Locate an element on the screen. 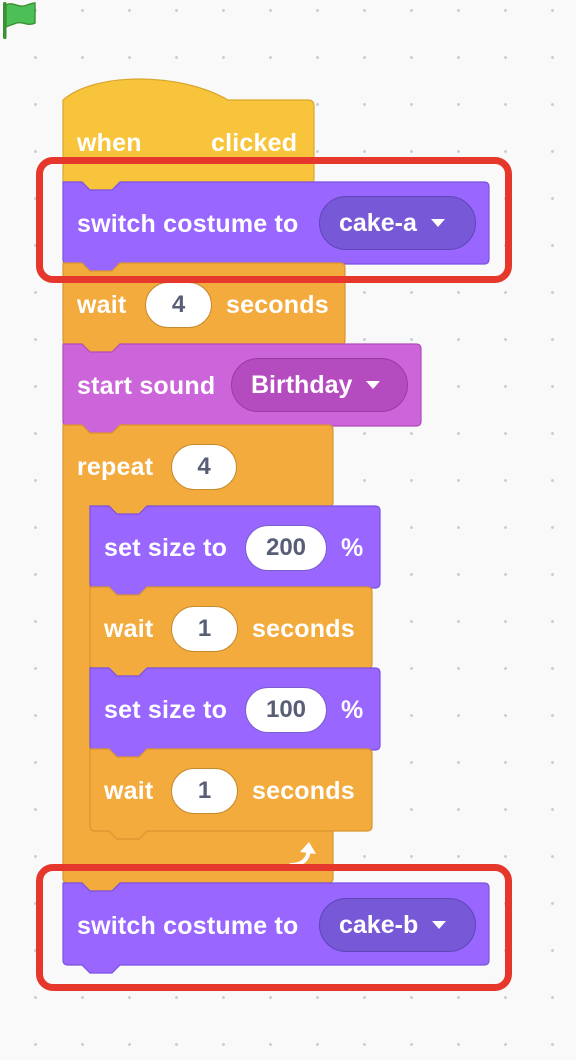  green-flag-icon is located at coordinates (19, 20).